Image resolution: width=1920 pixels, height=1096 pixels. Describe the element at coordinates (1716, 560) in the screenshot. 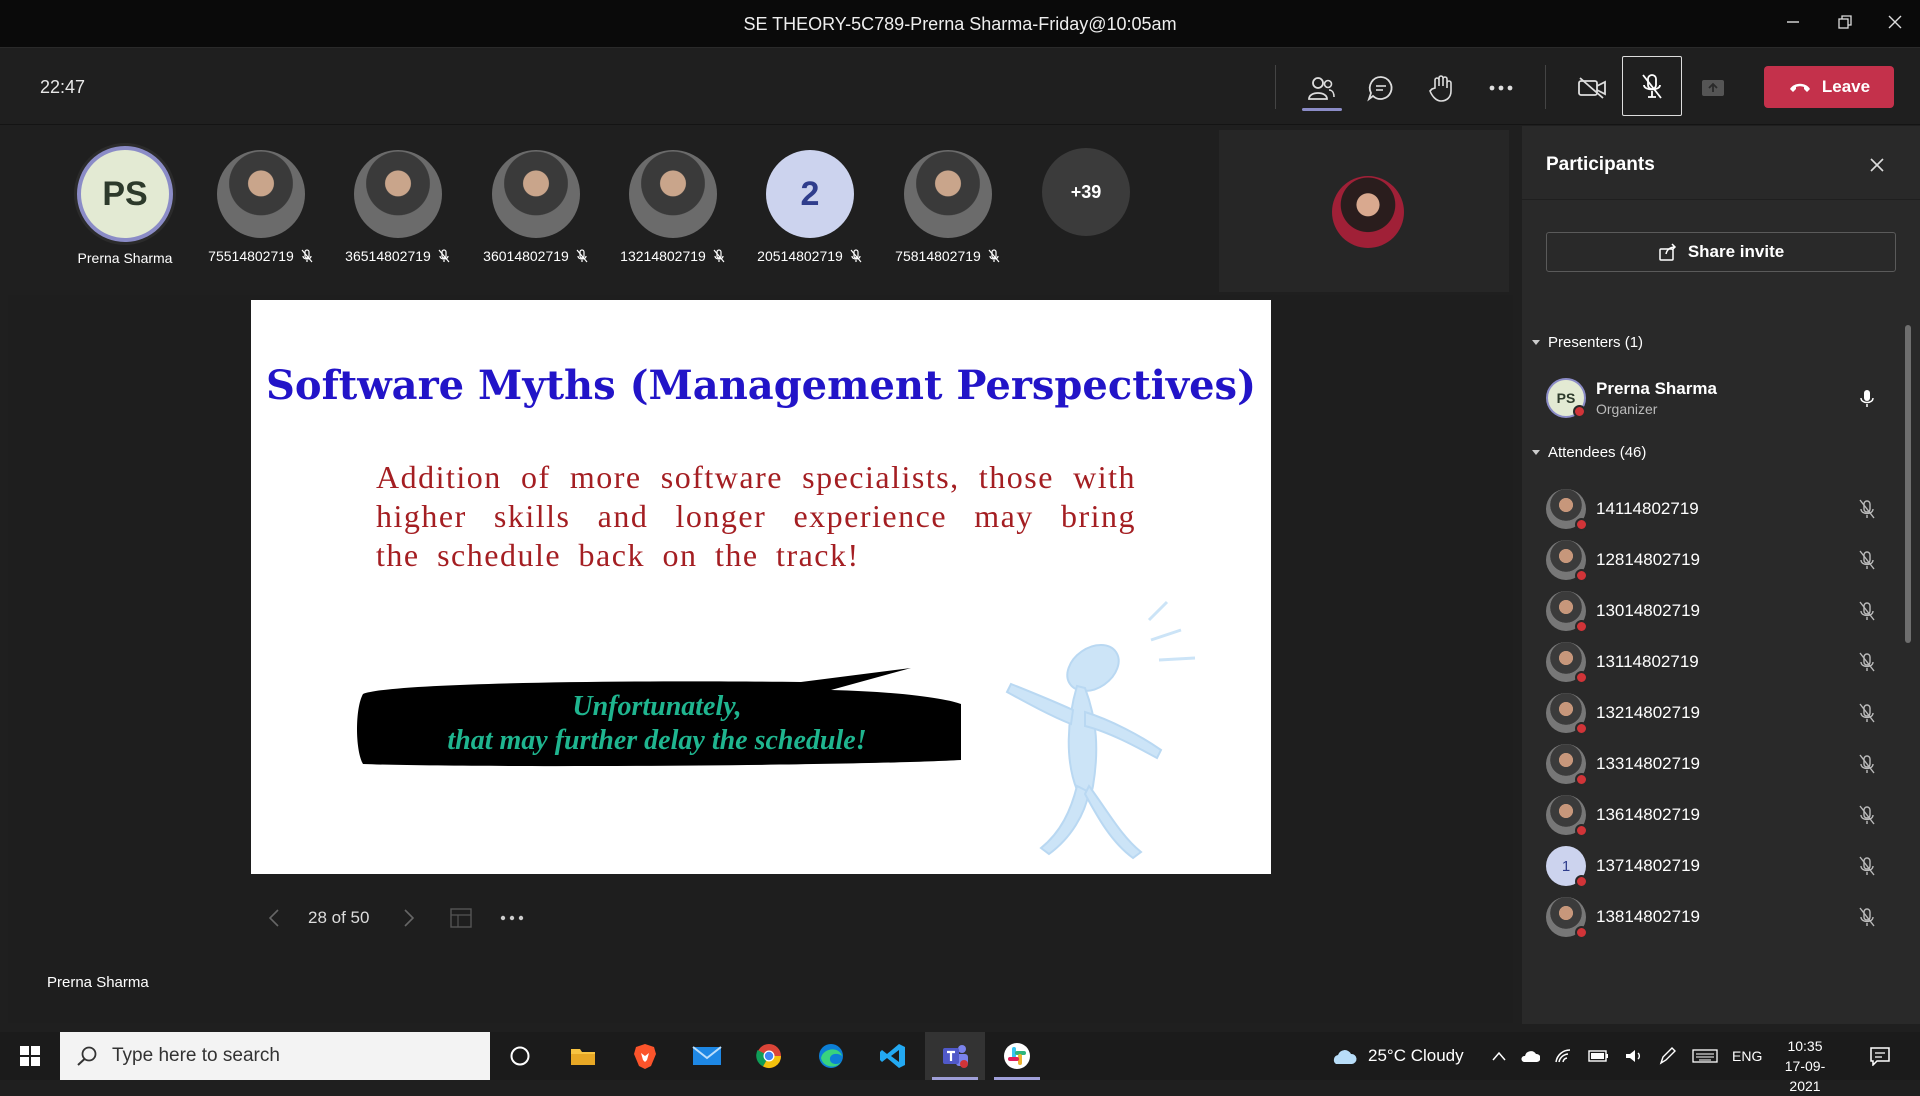

I see `participant-row: 12814802719` at that location.